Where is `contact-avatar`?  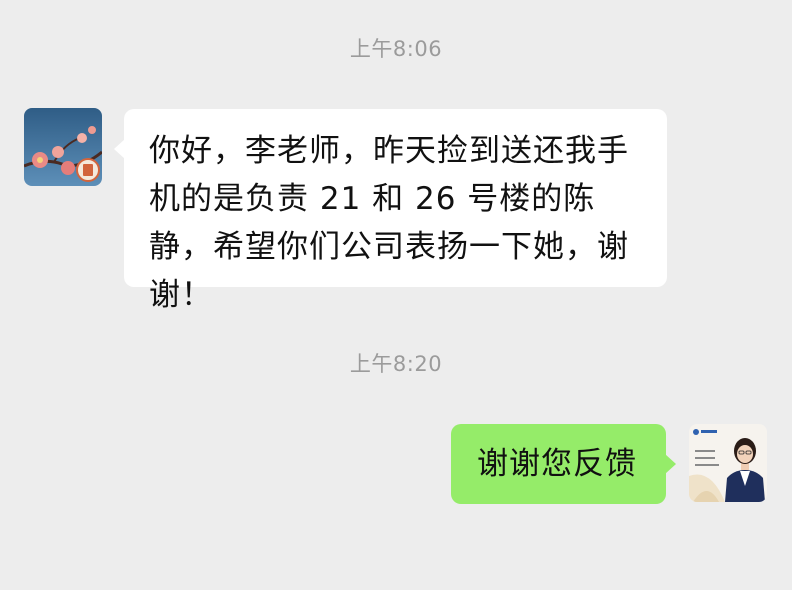
contact-avatar is located at coordinates (63, 147).